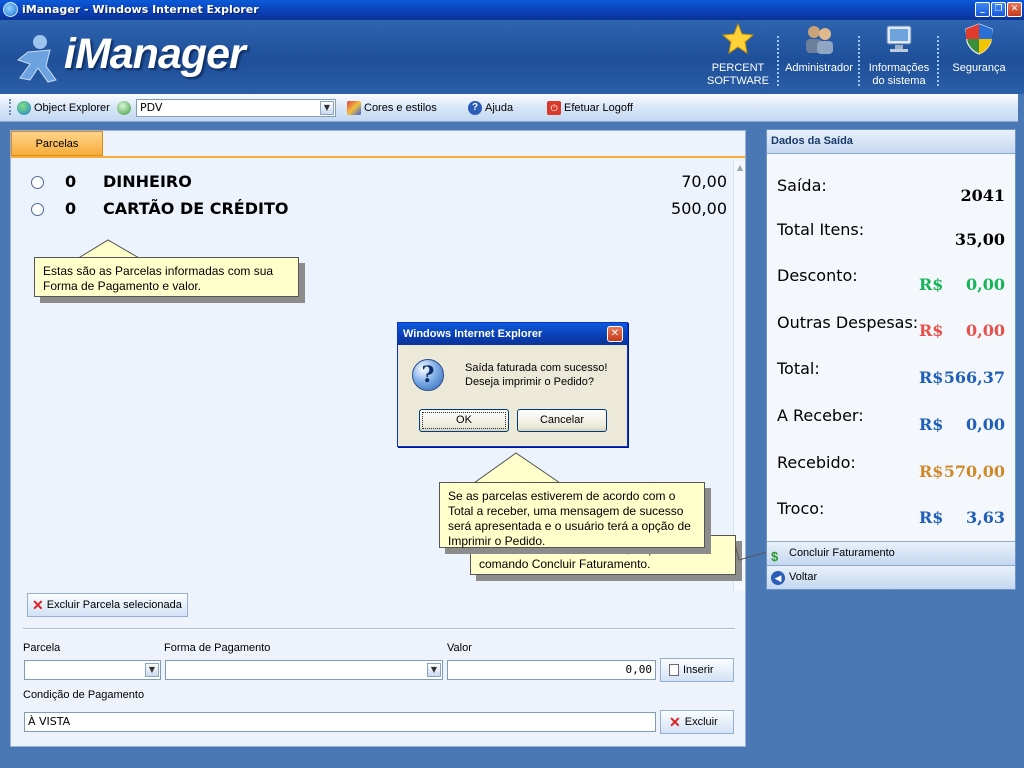 The image size is (1024, 768). I want to click on dialog-close-icon: ✕, so click(615, 334).